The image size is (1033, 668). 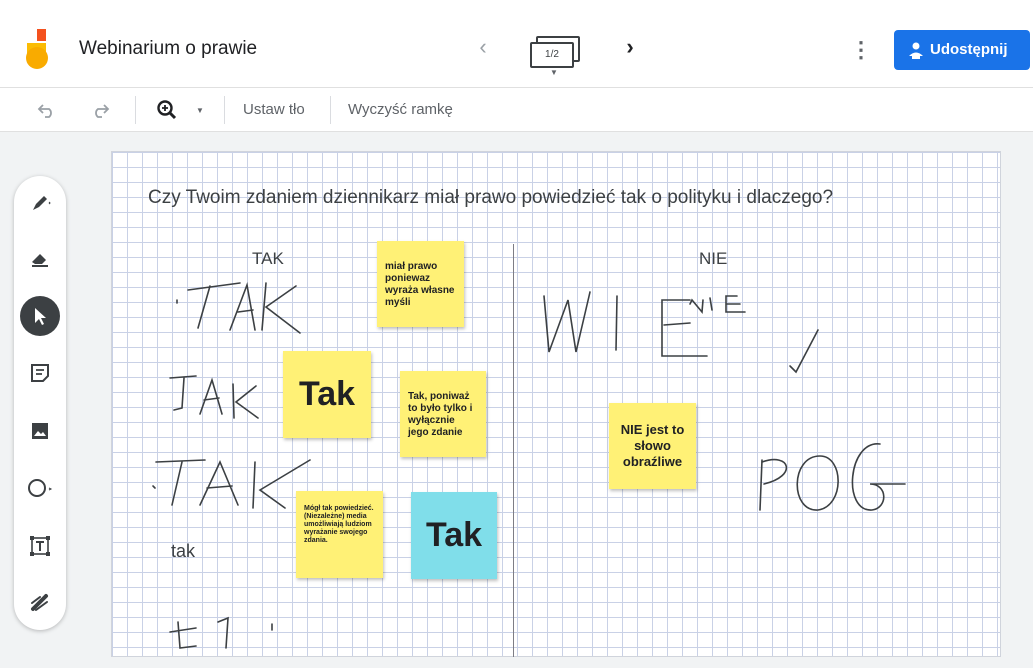 I want to click on select-icon, so click(x=40, y=316).